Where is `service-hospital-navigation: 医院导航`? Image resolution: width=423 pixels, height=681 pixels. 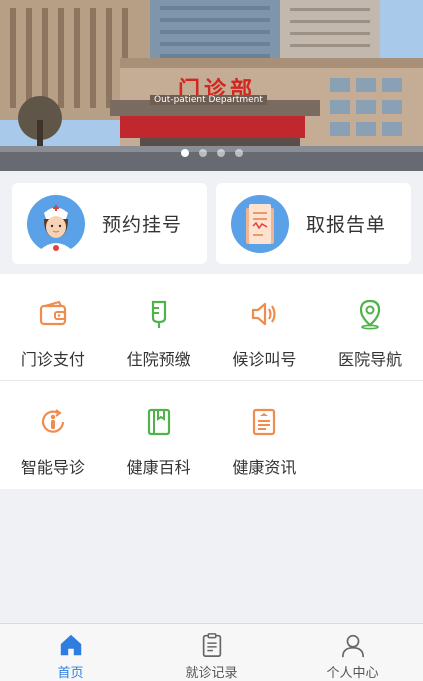
service-hospital-navigation: 医院导航 is located at coordinates (370, 327).